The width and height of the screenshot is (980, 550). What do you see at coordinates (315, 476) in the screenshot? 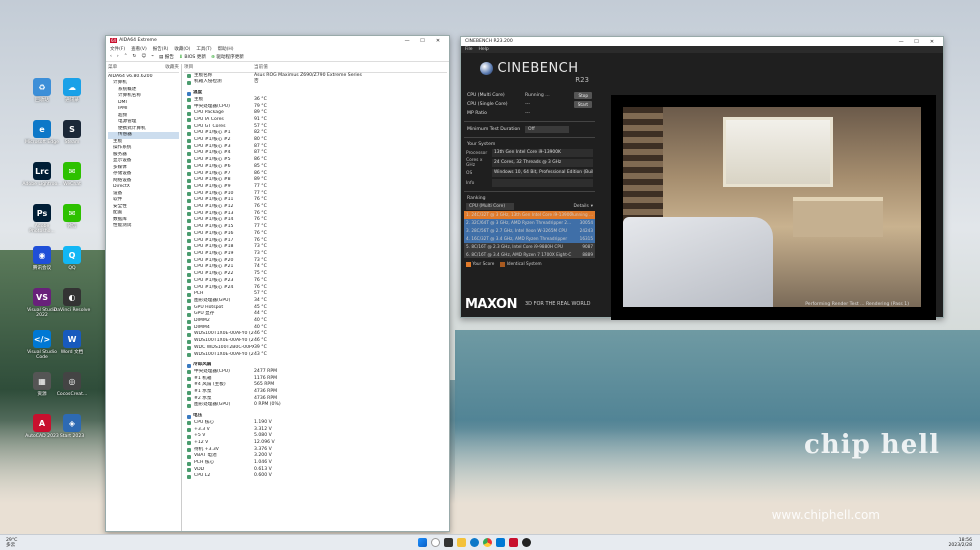
I see `sensor-row: CPU L2 0.600 V` at bounding box center [315, 476].